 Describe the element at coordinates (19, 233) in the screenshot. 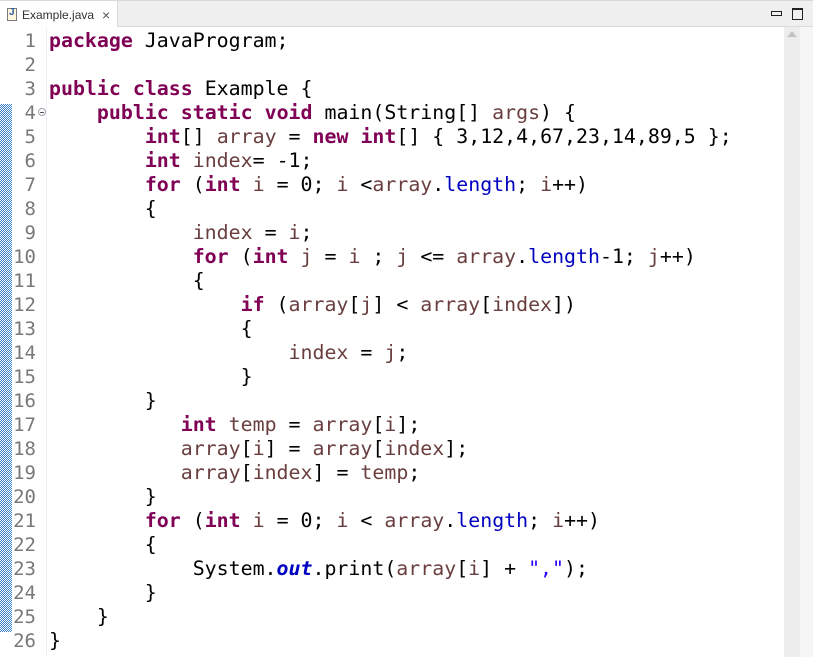

I see `gutter-line: 9` at that location.